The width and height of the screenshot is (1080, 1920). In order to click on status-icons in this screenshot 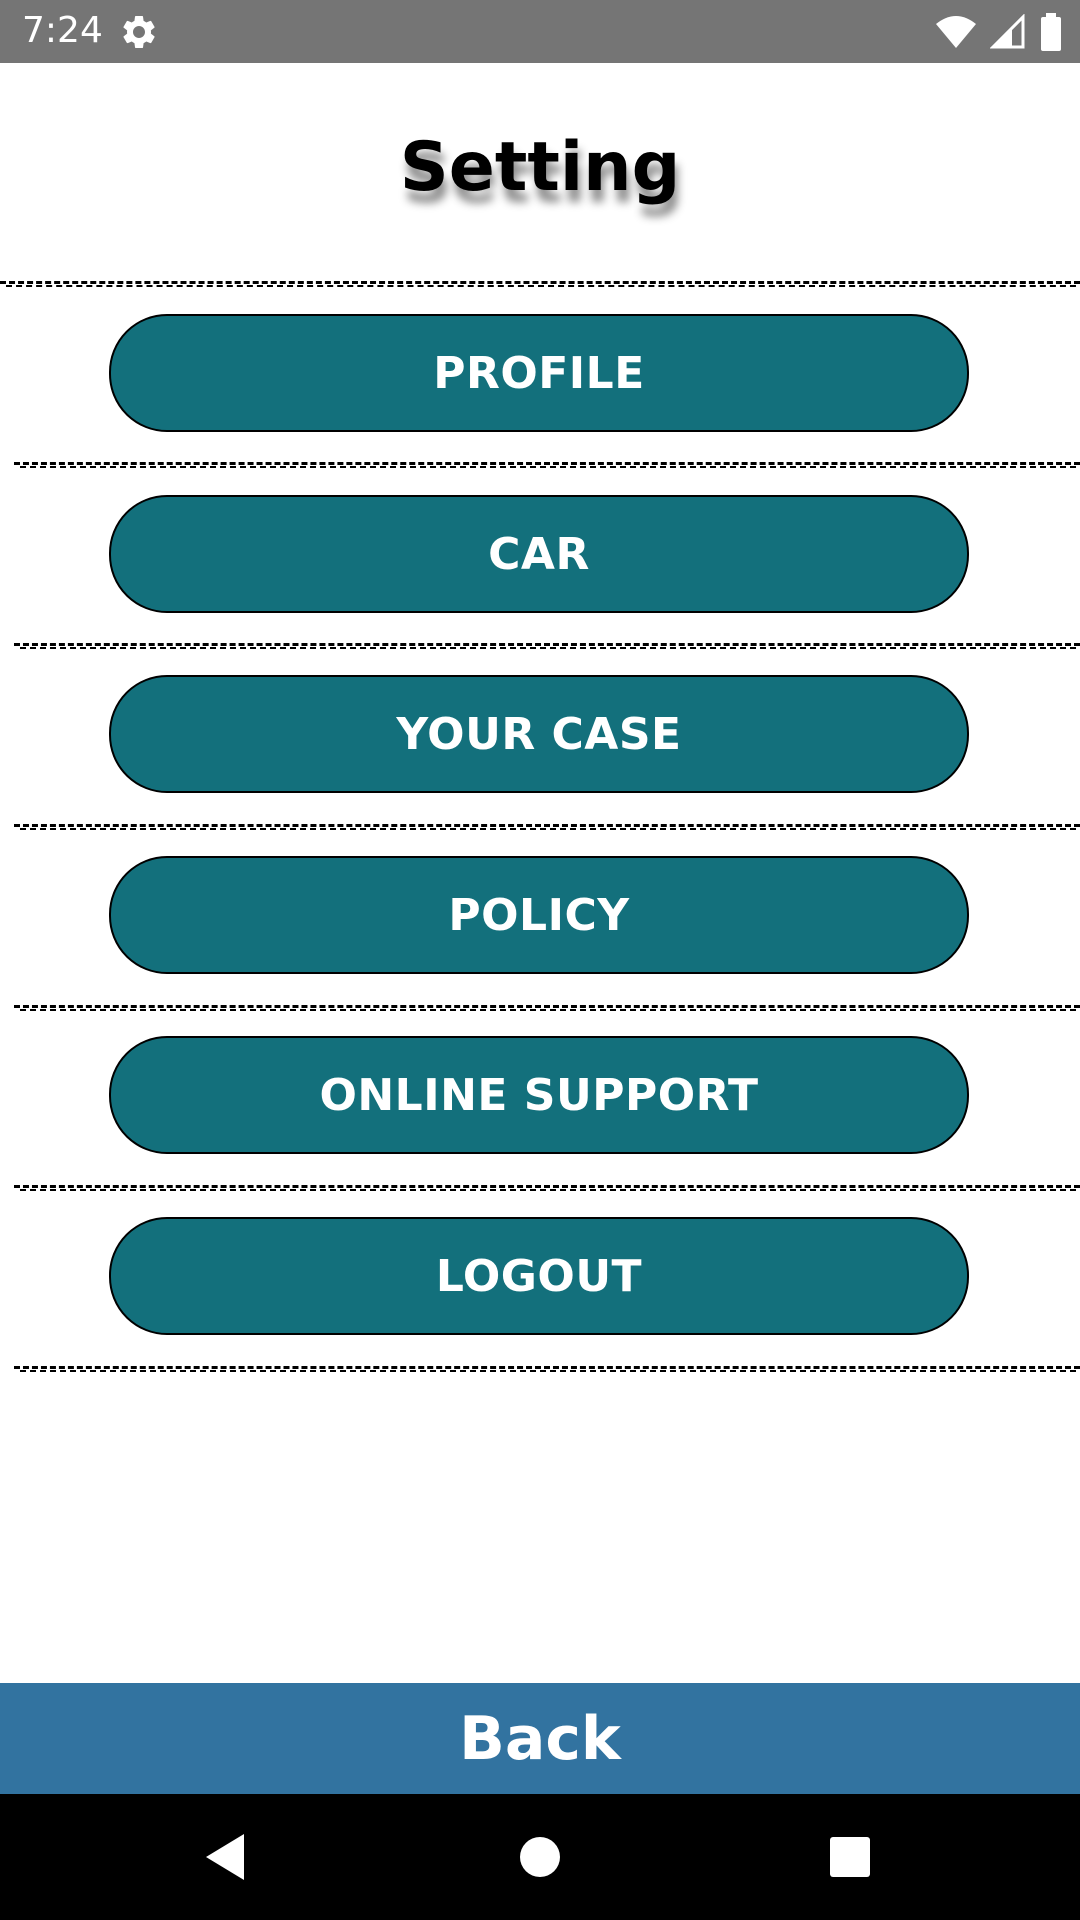, I will do `click(999, 32)`.